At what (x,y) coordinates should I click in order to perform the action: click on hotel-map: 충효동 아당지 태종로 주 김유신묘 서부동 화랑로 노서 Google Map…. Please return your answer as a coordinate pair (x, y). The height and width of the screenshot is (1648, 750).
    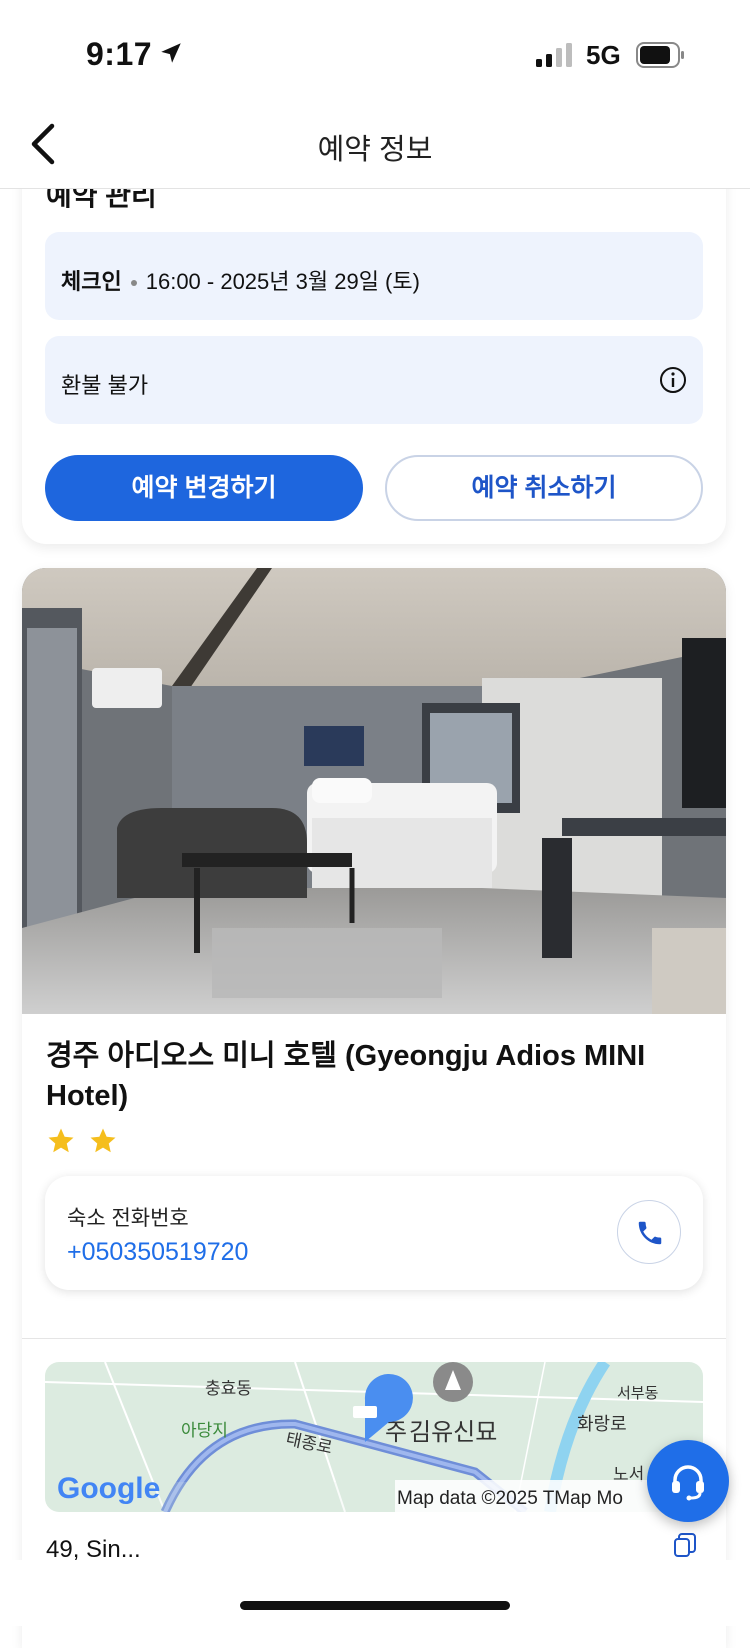
    Looking at the image, I should click on (374, 1437).